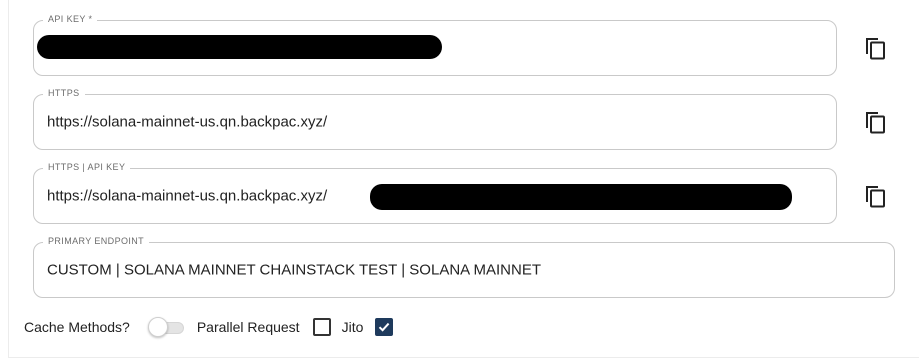  I want to click on checkmark-icon, so click(384, 327).